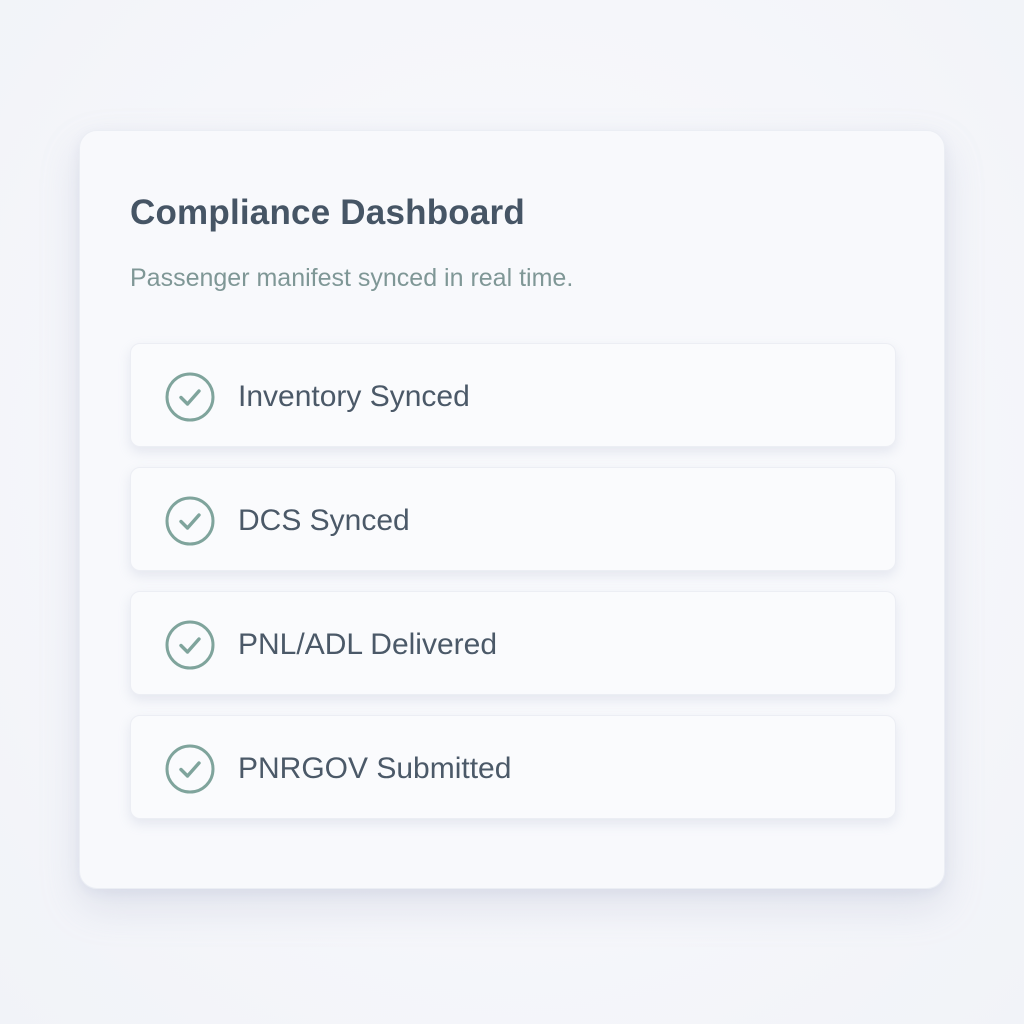 The height and width of the screenshot is (1024, 1024). I want to click on status-item-inventory: Inventory Synced, so click(513, 395).